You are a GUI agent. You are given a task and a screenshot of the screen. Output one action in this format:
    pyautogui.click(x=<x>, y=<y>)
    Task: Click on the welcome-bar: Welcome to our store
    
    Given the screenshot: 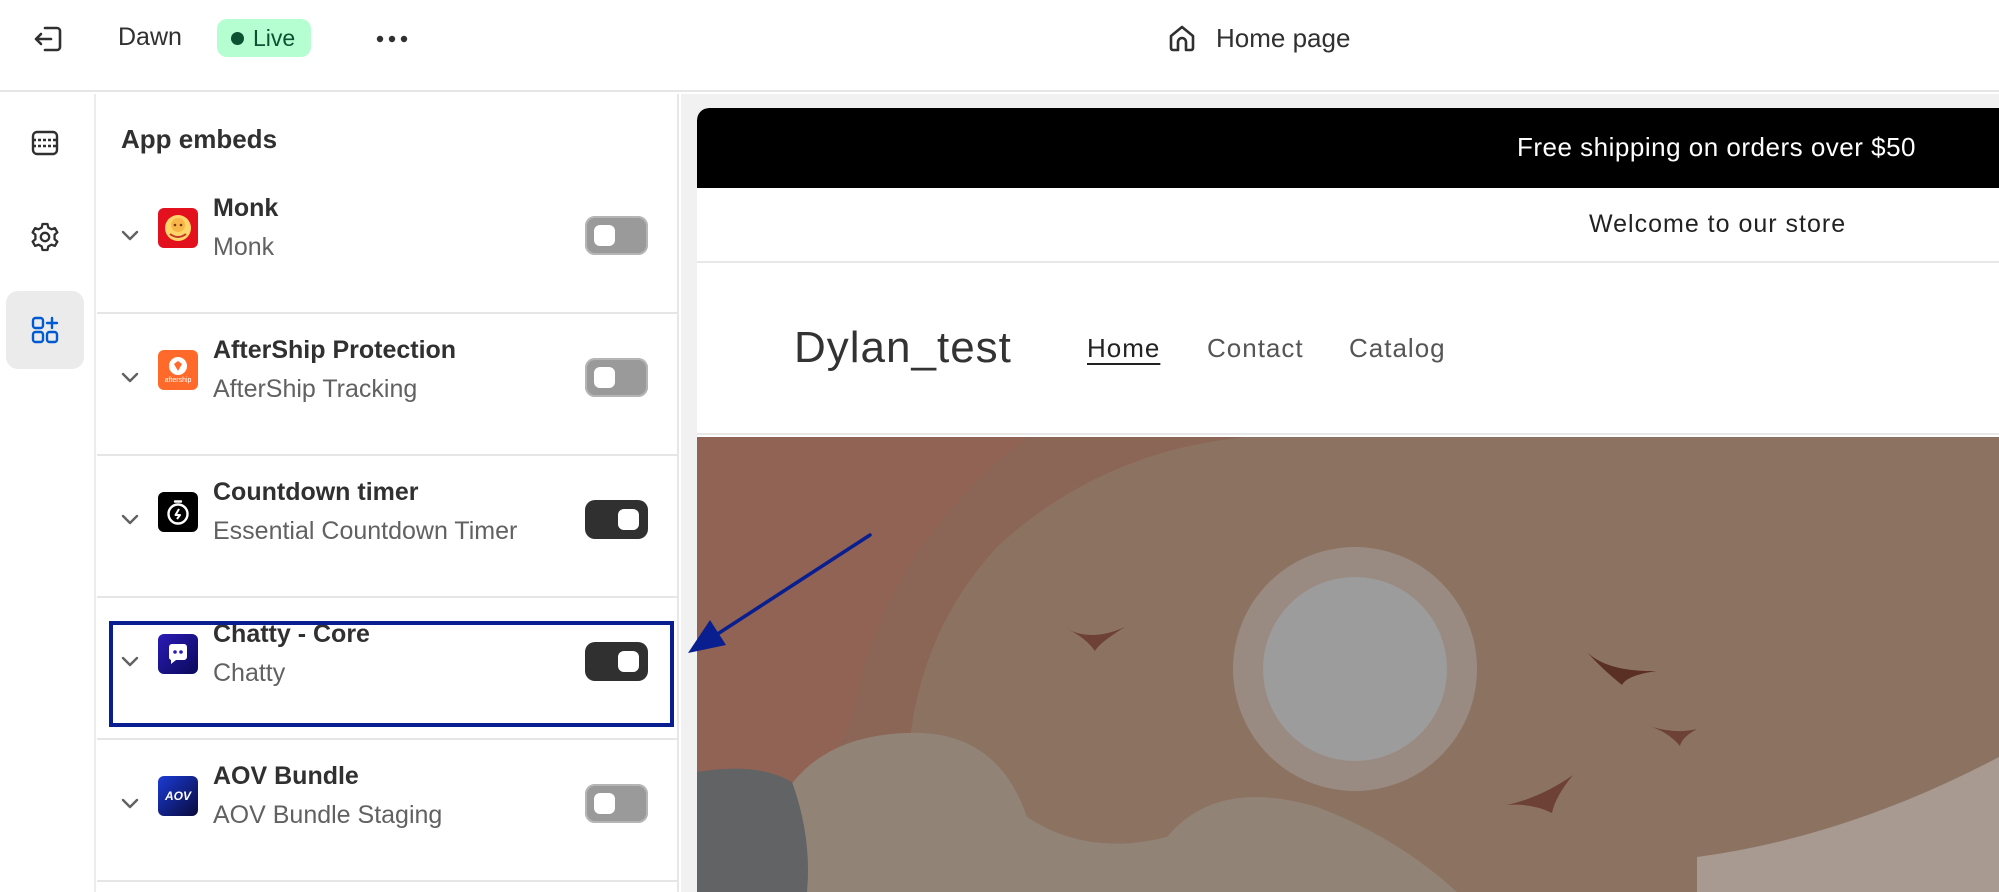 What is the action you would take?
    pyautogui.click(x=1348, y=225)
    